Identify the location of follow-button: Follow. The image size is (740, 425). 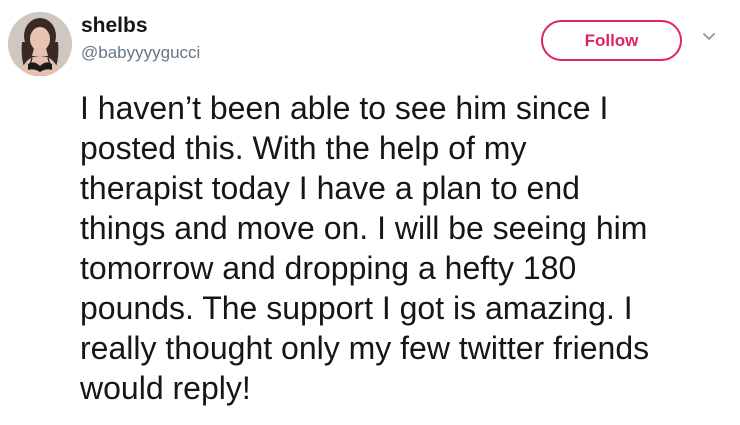
(611, 40).